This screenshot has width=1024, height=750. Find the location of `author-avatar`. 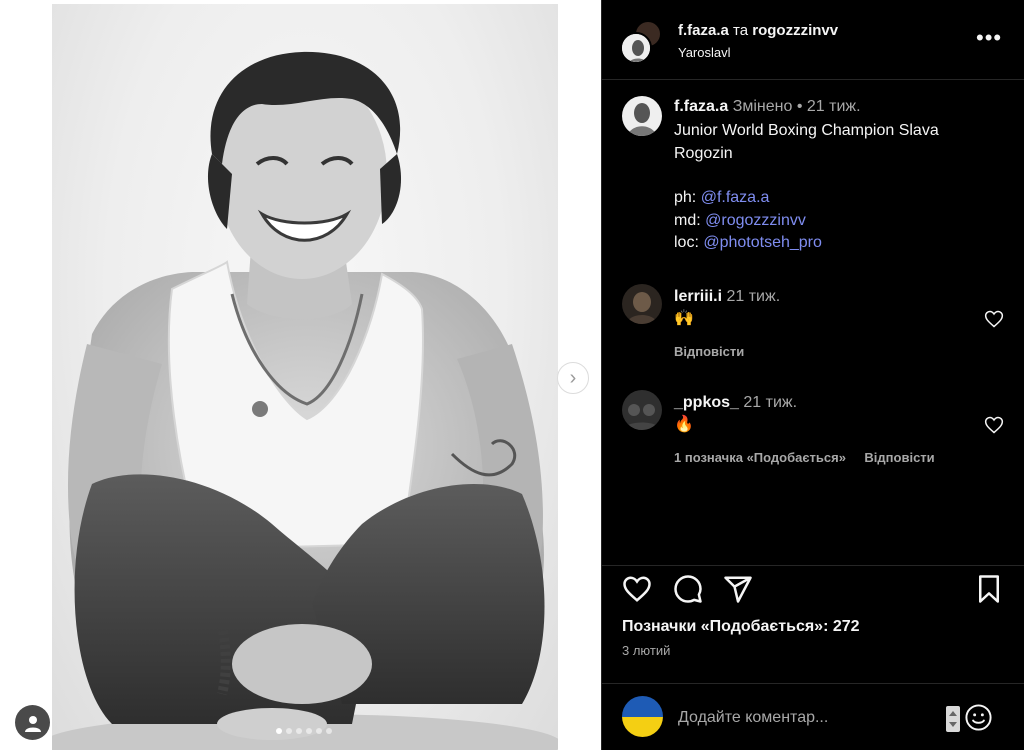

author-avatar is located at coordinates (636, 48).